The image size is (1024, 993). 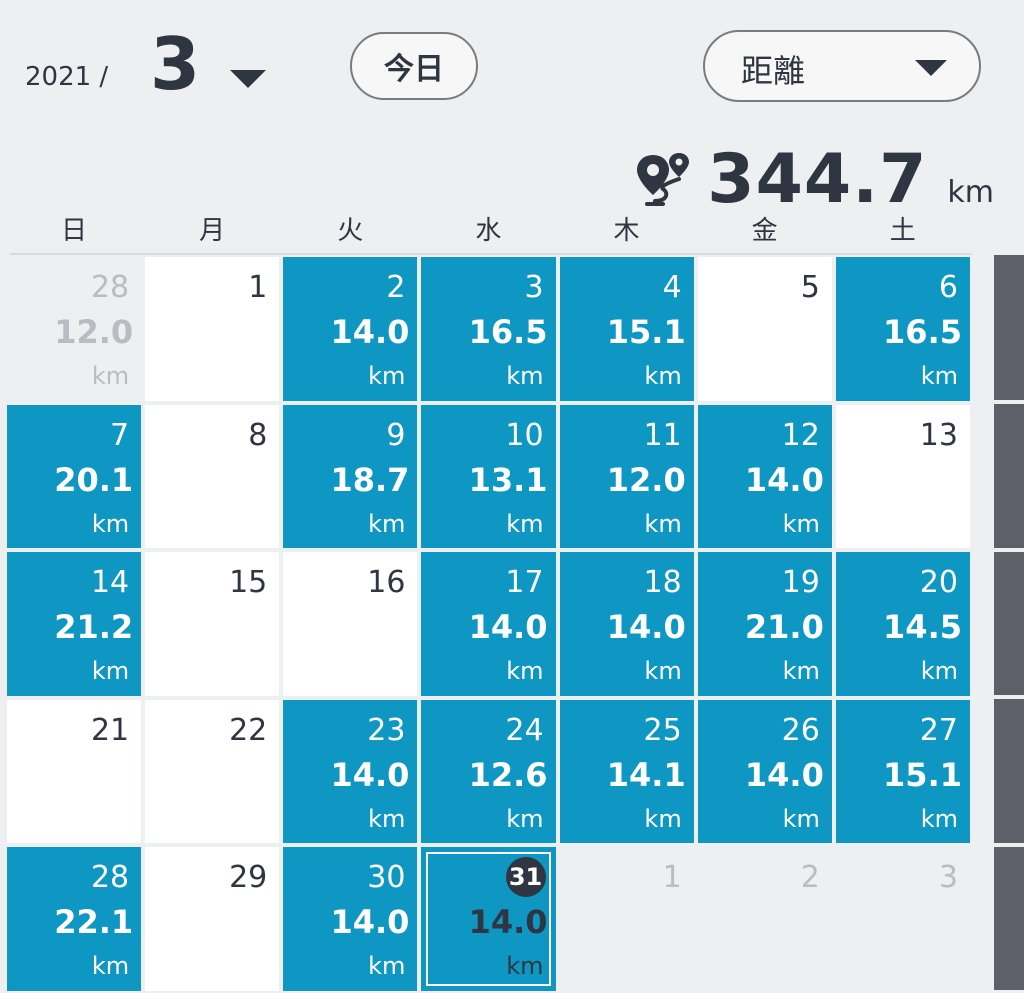 What do you see at coordinates (646, 774) in the screenshot?
I see `day-distance: 14.1` at bounding box center [646, 774].